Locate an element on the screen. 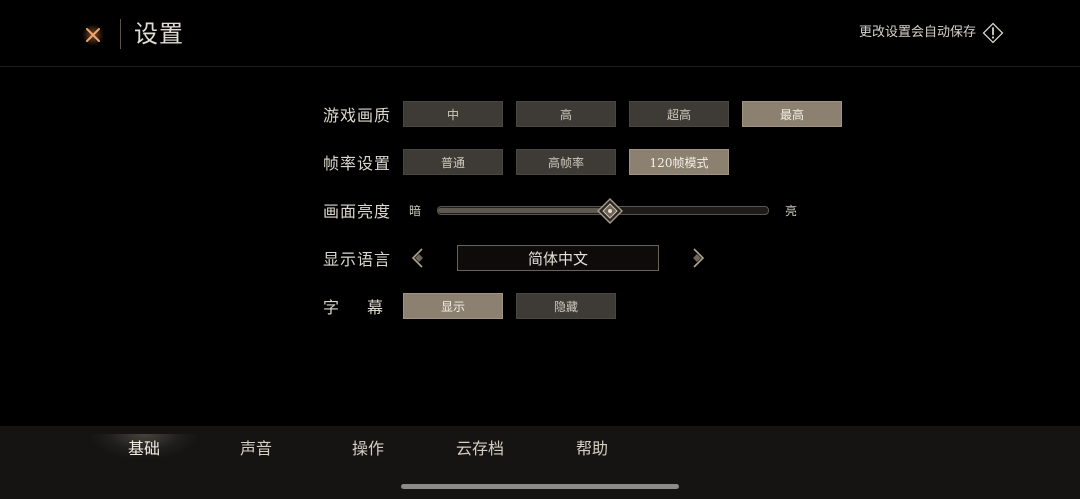  header-divider is located at coordinates (120, 34).